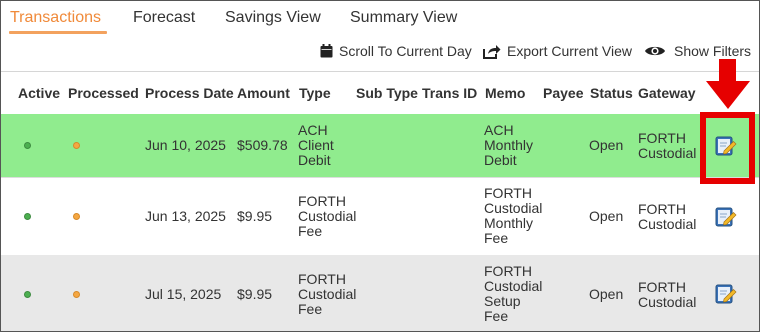  I want to click on memo-cell: FORTH Custodial Monthly Fee, so click(513, 216).